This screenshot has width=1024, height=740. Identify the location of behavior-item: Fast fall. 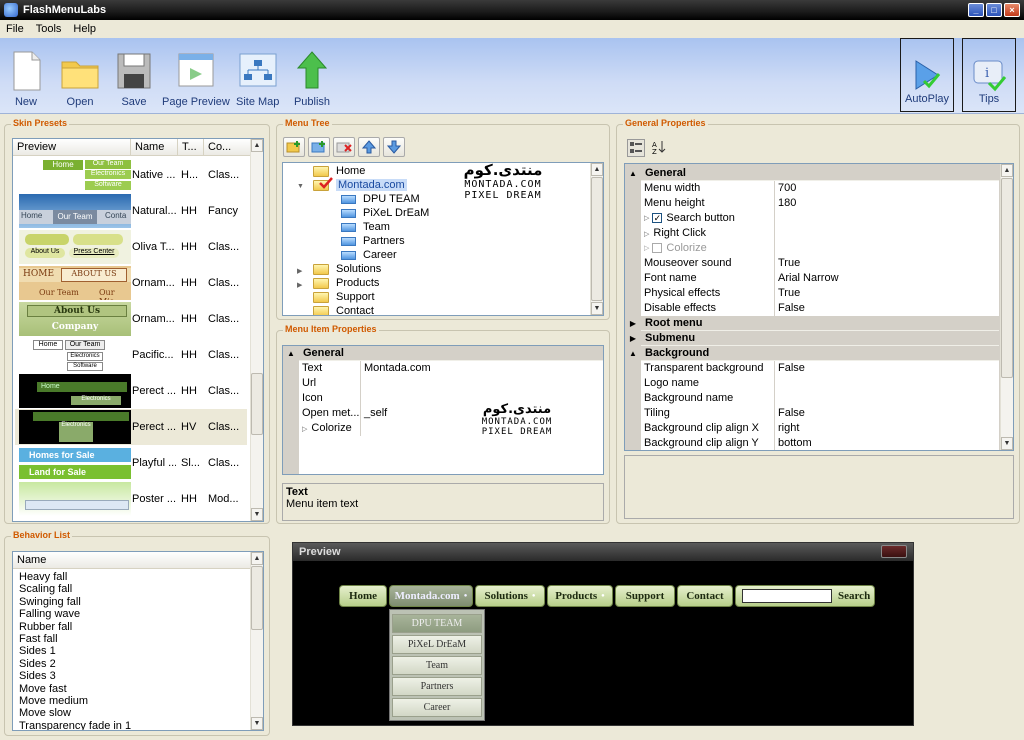
(75, 639).